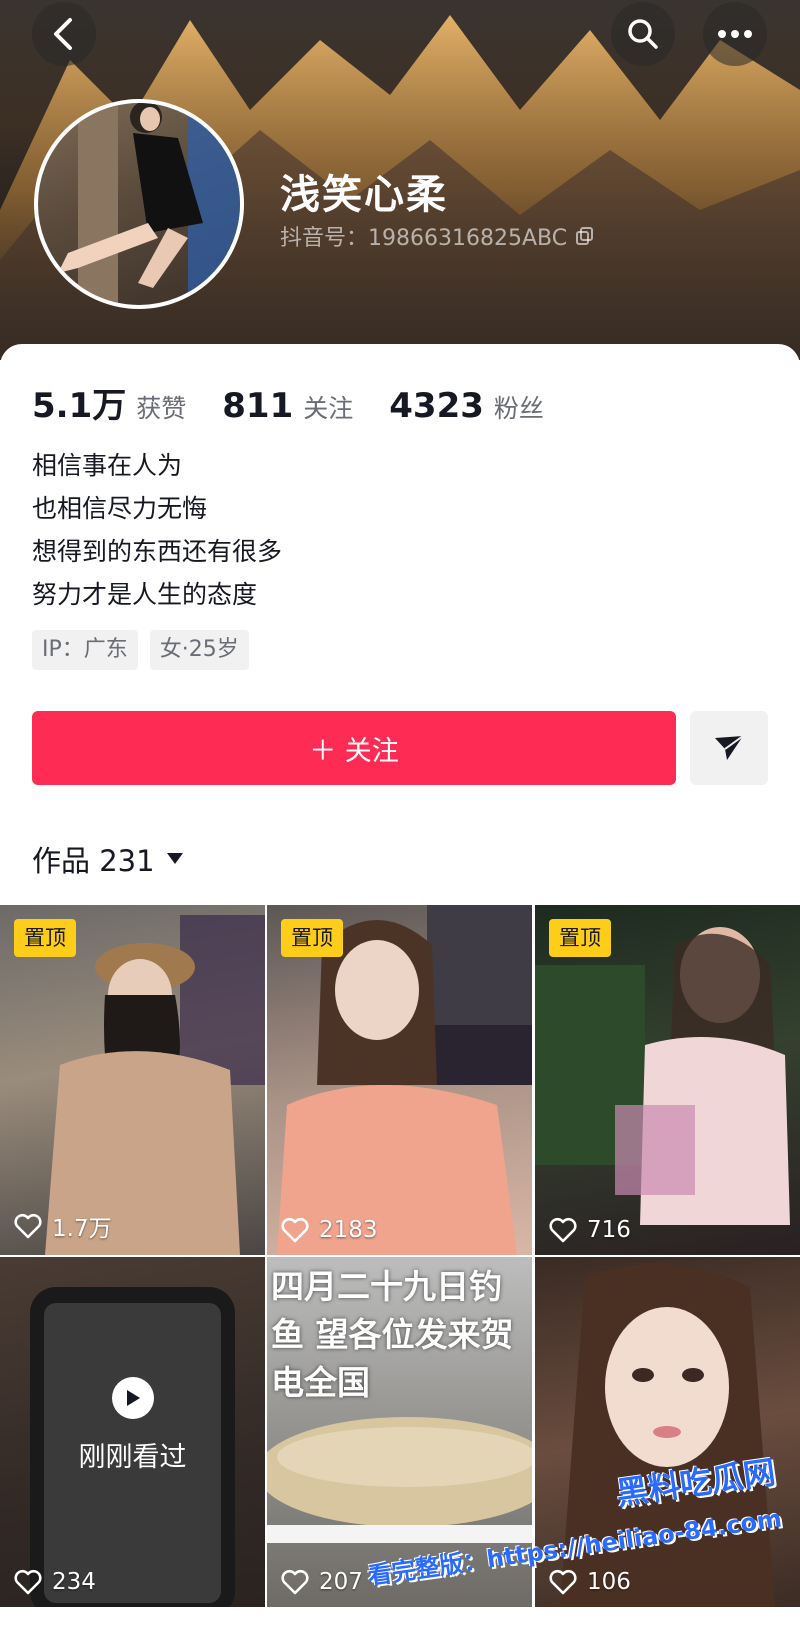 The image size is (800, 1625). Describe the element at coordinates (74, 1582) in the screenshot. I see `like-count-text: 234` at that location.